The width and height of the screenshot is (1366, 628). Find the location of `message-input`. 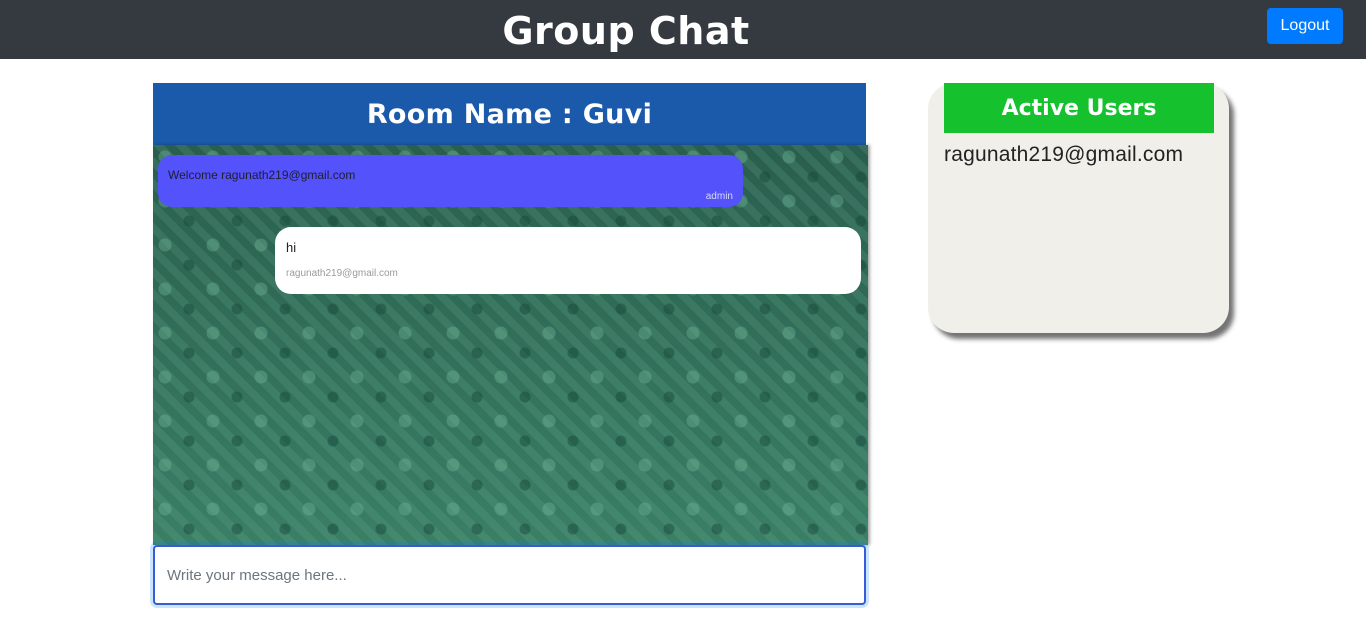

message-input is located at coordinates (509, 575).